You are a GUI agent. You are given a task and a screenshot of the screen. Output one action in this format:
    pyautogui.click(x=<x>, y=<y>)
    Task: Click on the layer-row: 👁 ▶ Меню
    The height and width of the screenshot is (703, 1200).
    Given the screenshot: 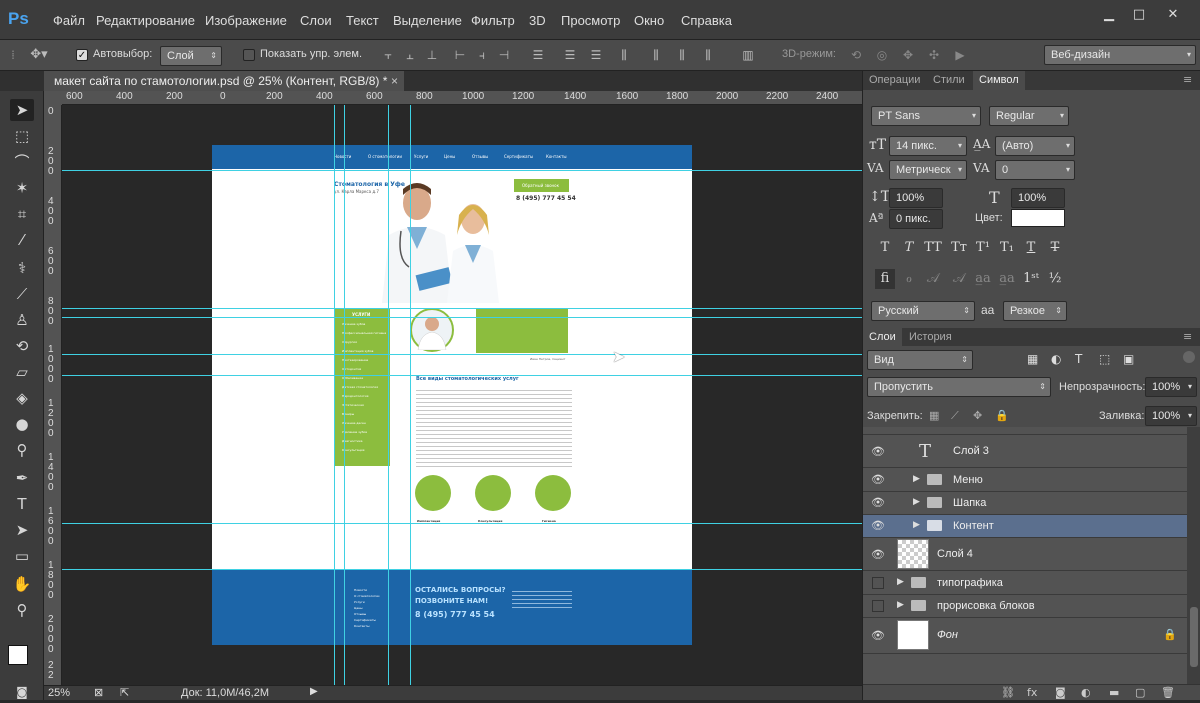 What is the action you would take?
    pyautogui.click(x=1025, y=480)
    